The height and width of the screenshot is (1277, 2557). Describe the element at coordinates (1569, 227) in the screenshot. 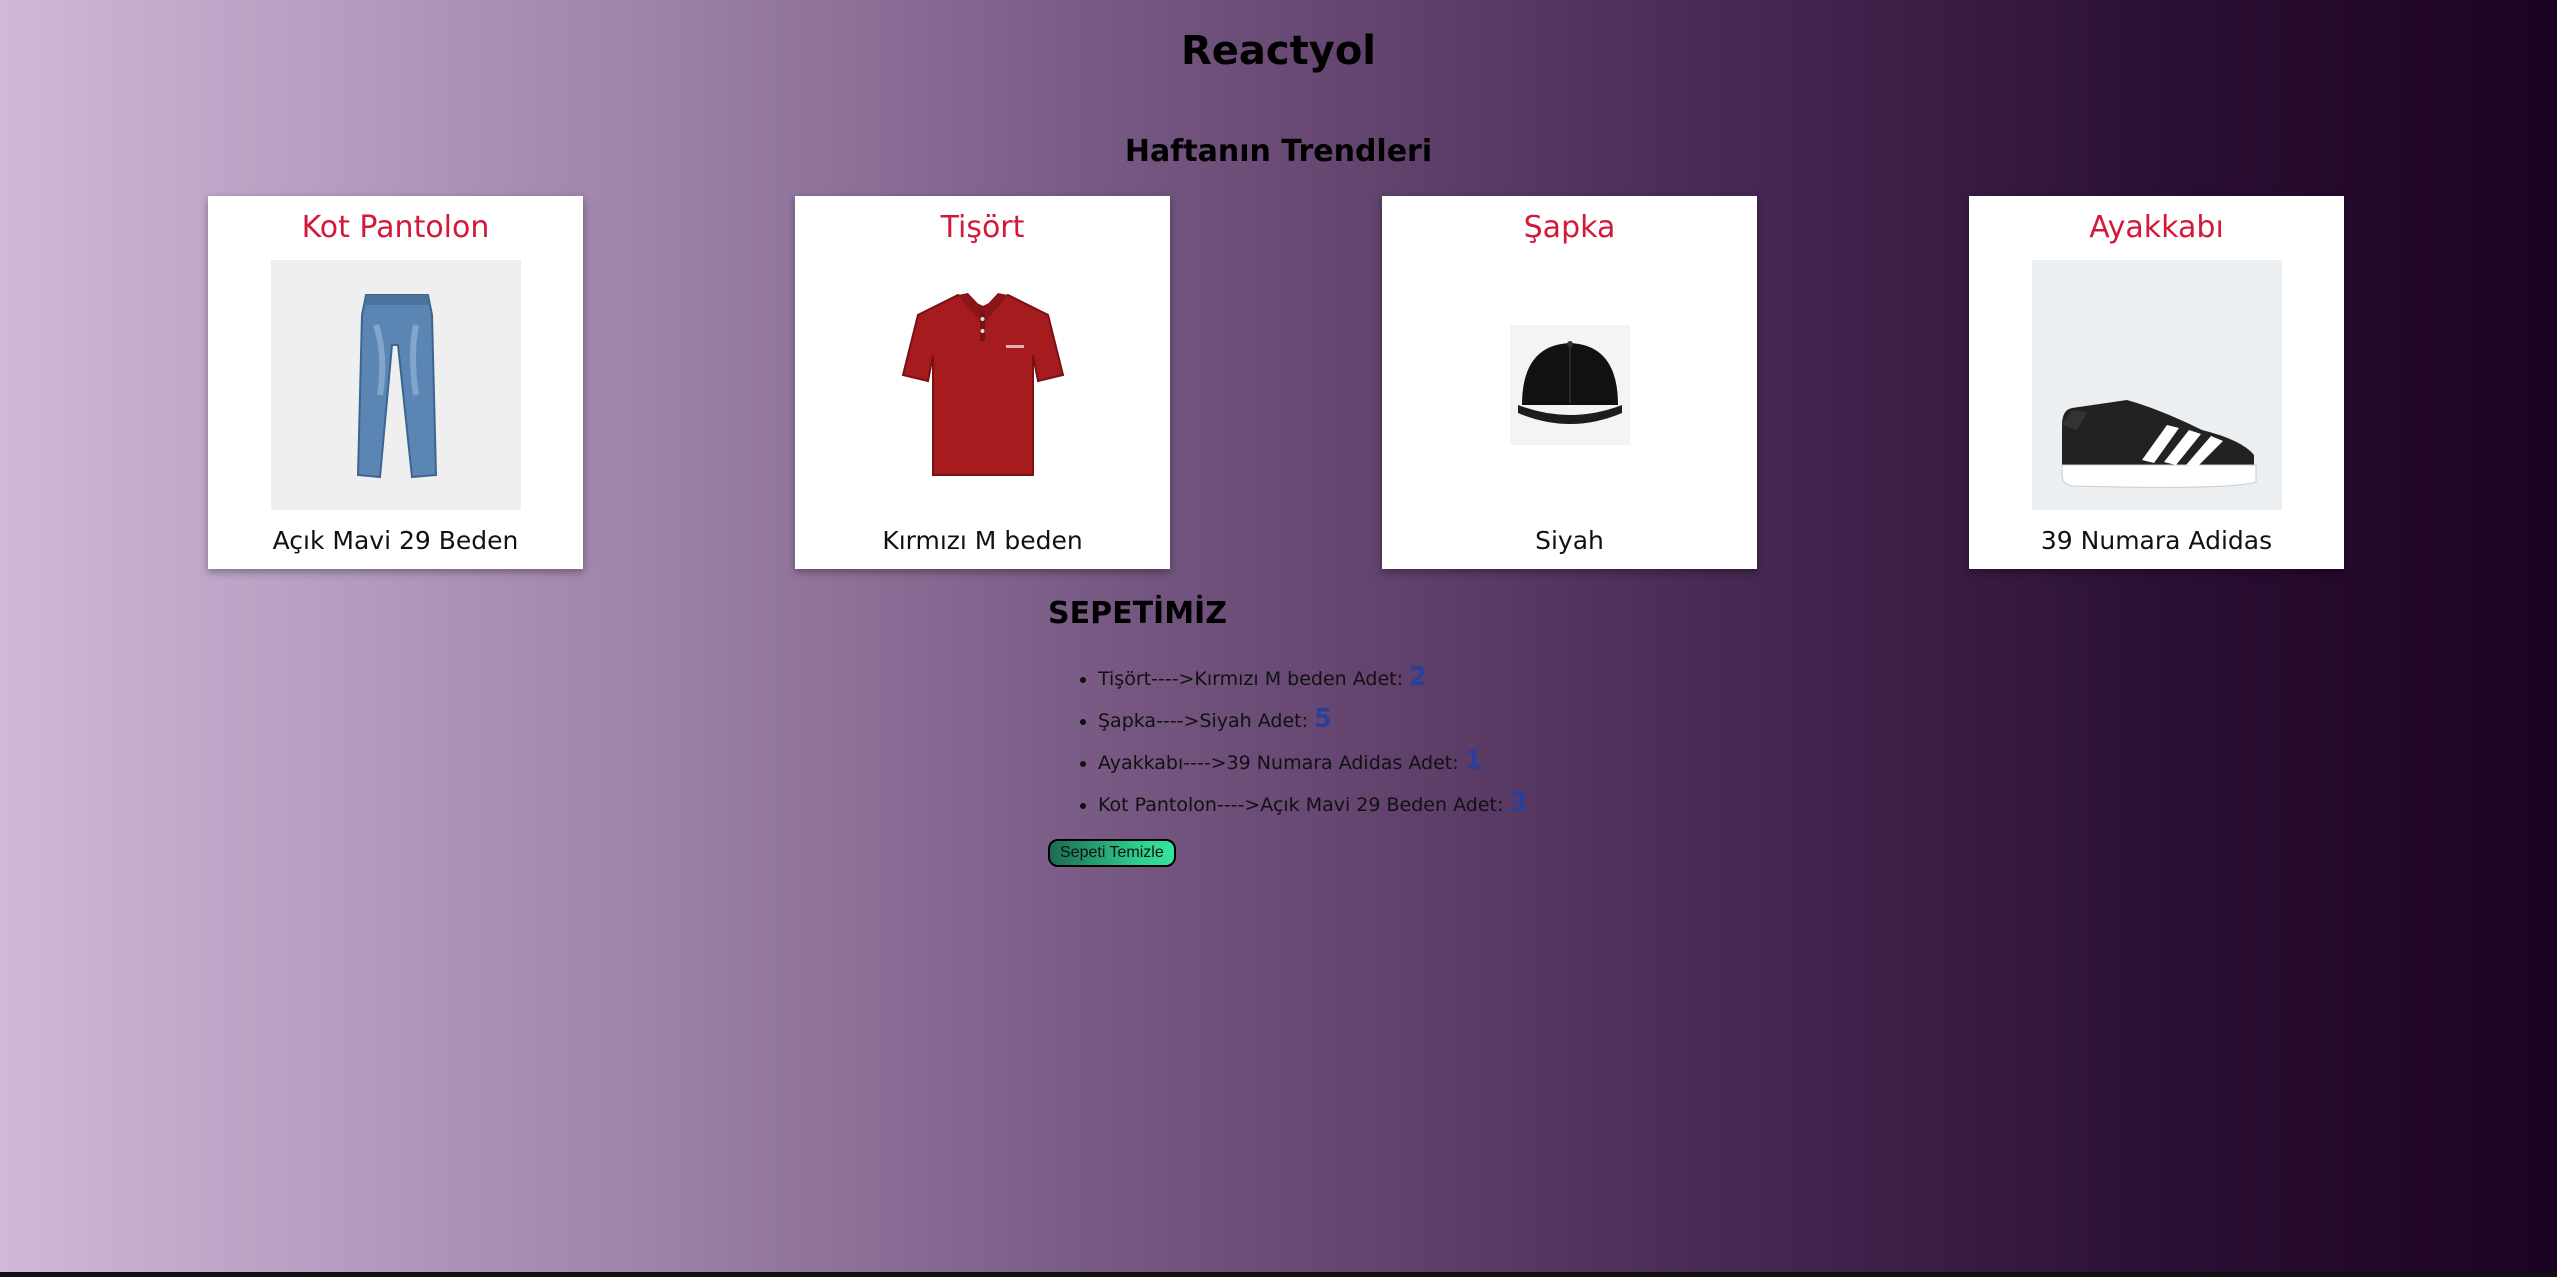

I see `product-title: Şapka` at that location.